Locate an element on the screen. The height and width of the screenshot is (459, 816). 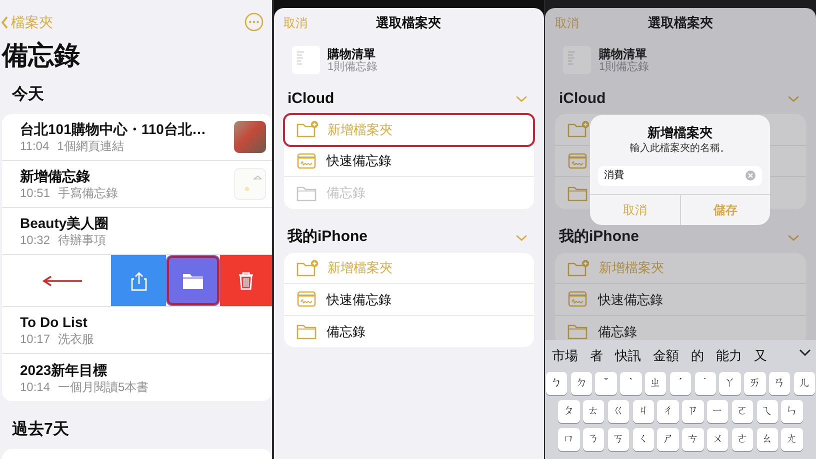
note-time: 10:14 is located at coordinates (35, 386).